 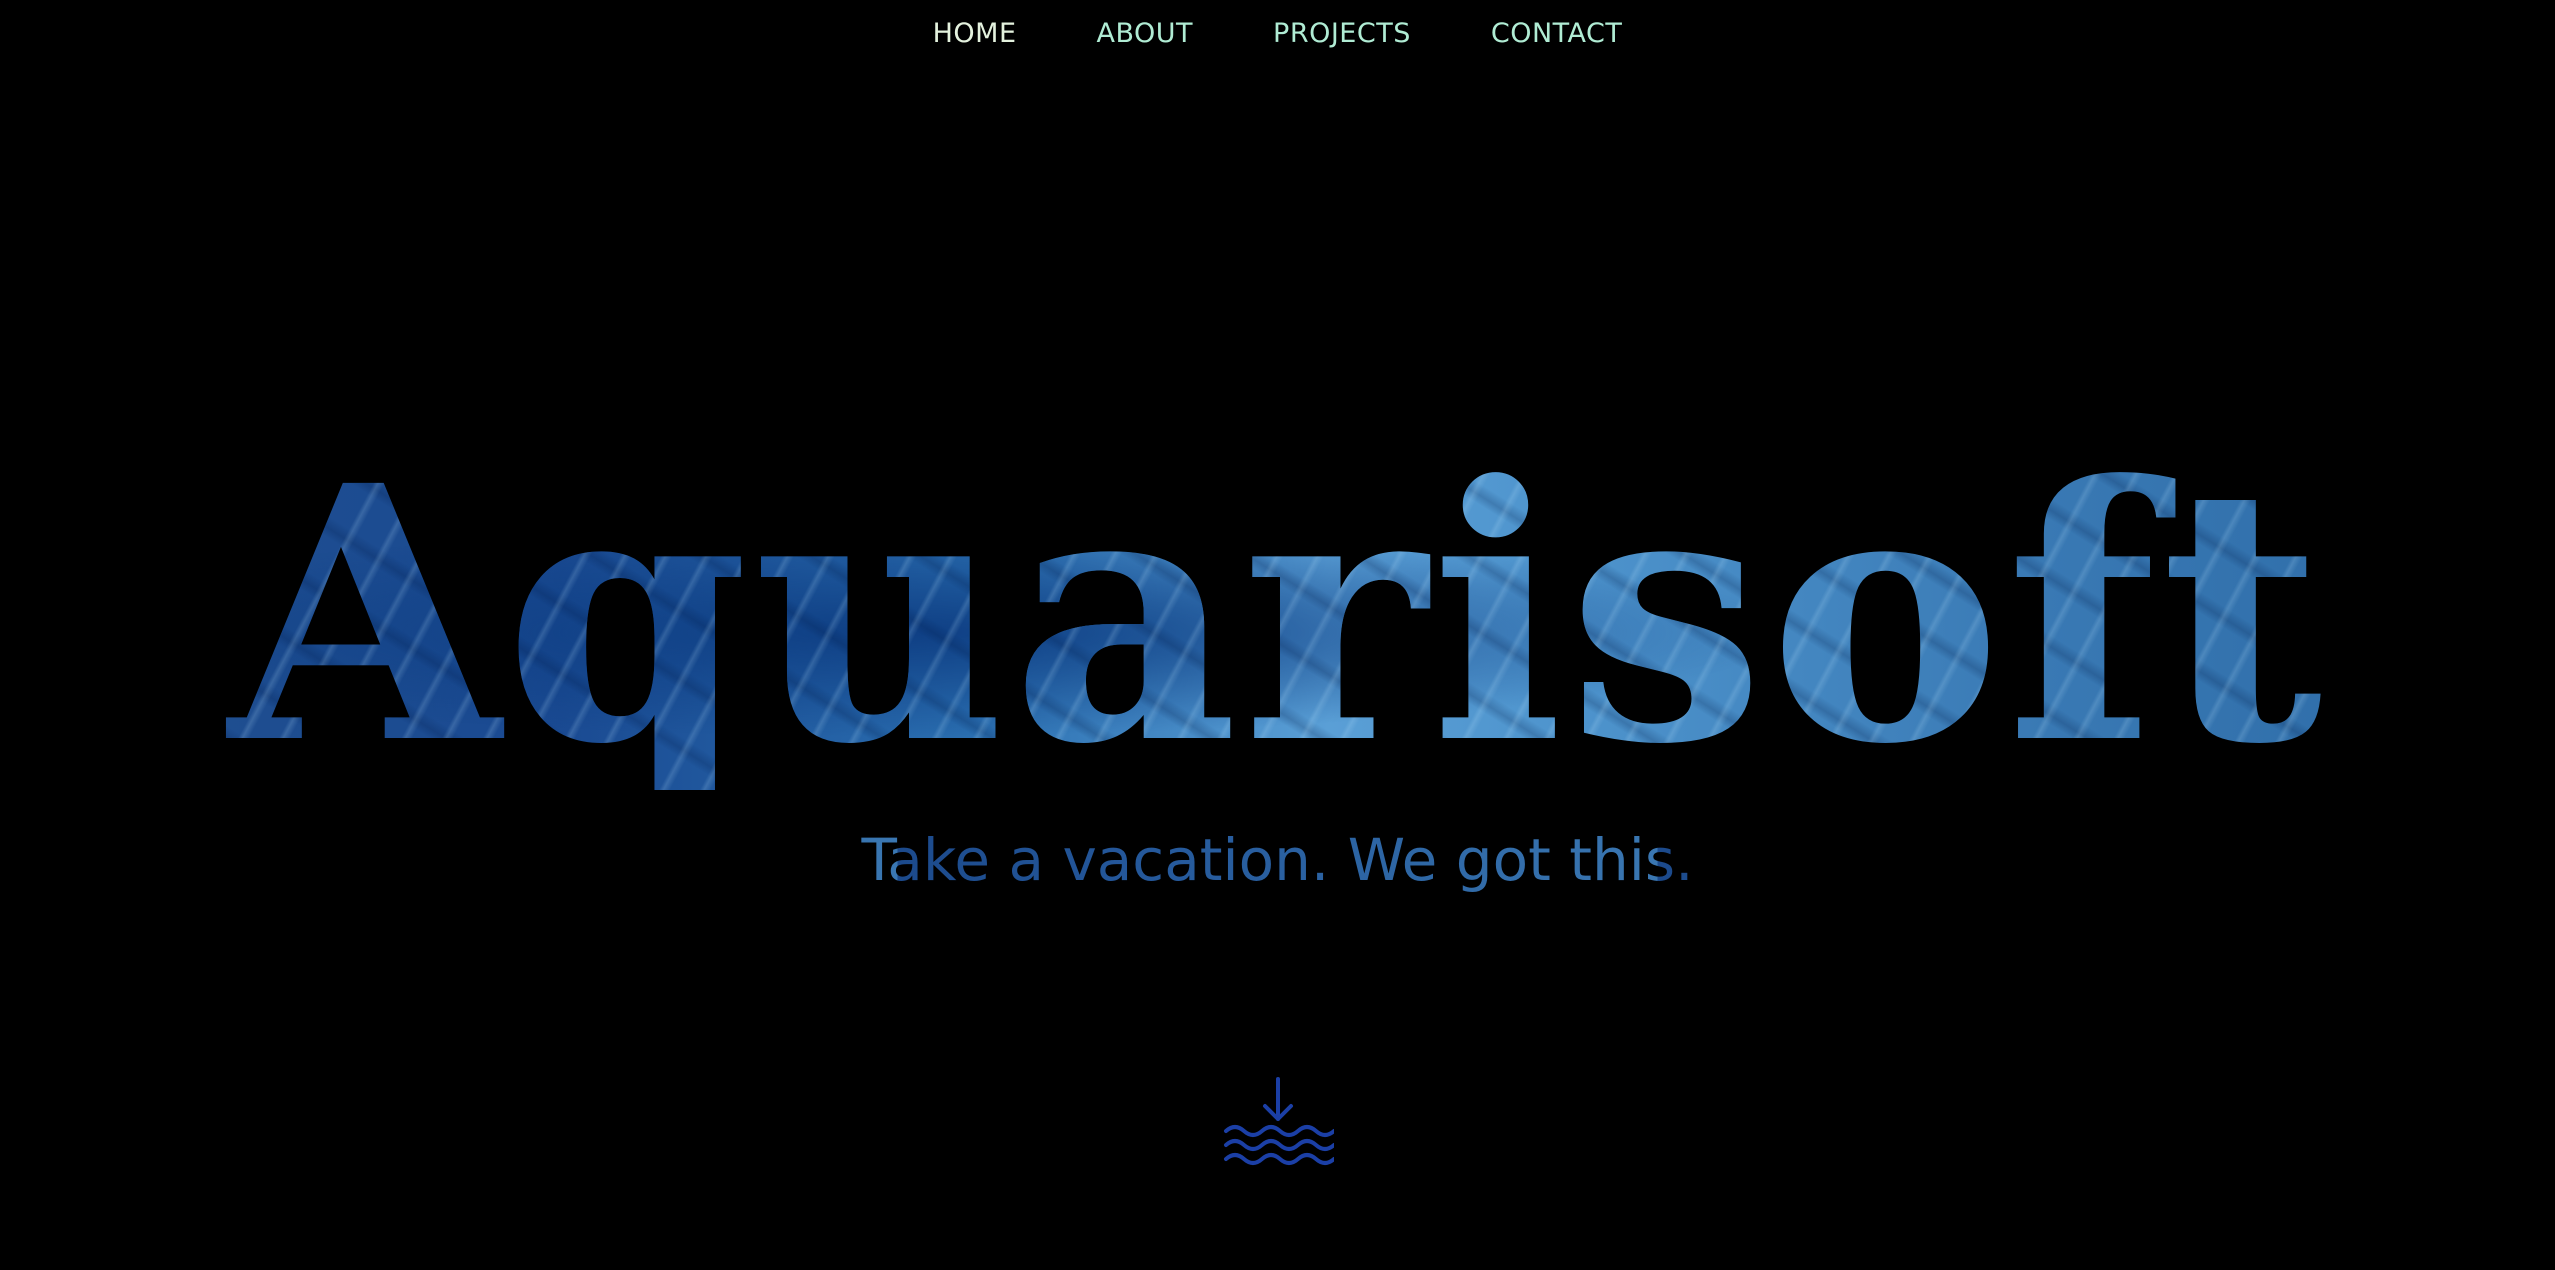 I want to click on hero-tagline: Take a vacation. We got this., so click(x=1277, y=860).